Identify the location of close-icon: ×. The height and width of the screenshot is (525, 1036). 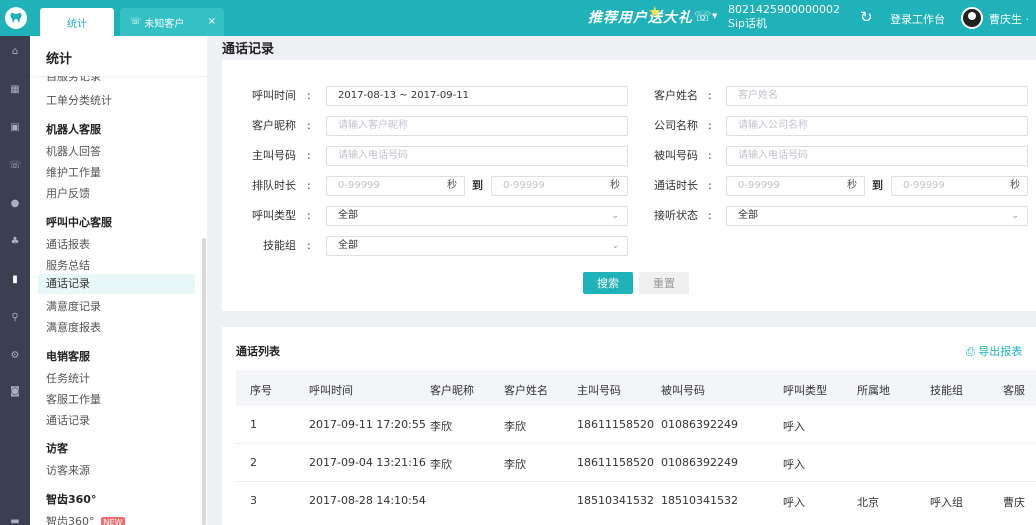
(212, 21).